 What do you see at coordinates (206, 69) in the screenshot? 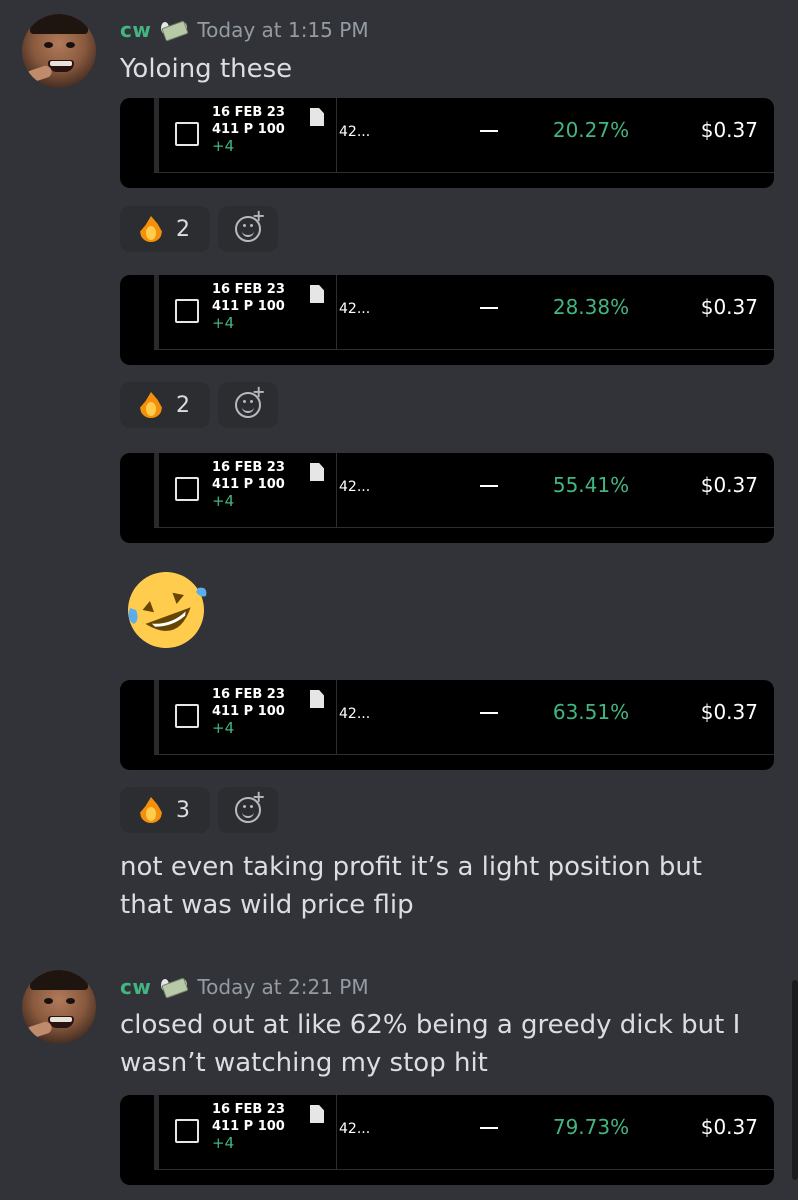
I see `message-text: Yoloing these` at bounding box center [206, 69].